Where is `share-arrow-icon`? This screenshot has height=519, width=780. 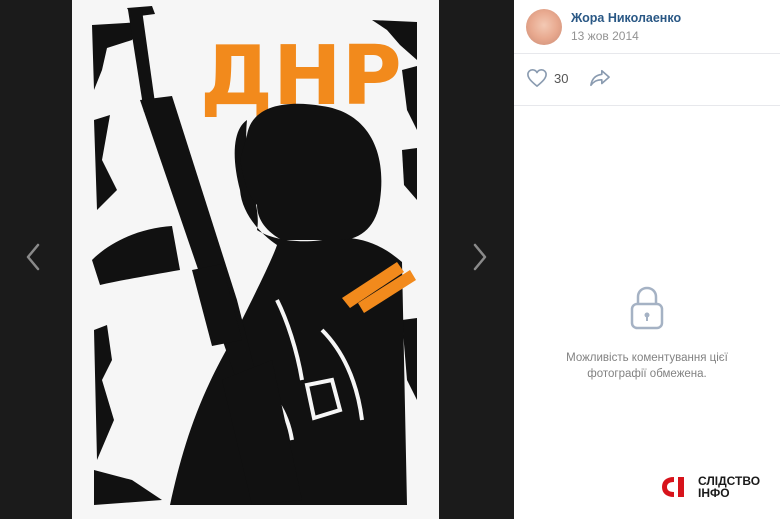
share-arrow-icon is located at coordinates (600, 78).